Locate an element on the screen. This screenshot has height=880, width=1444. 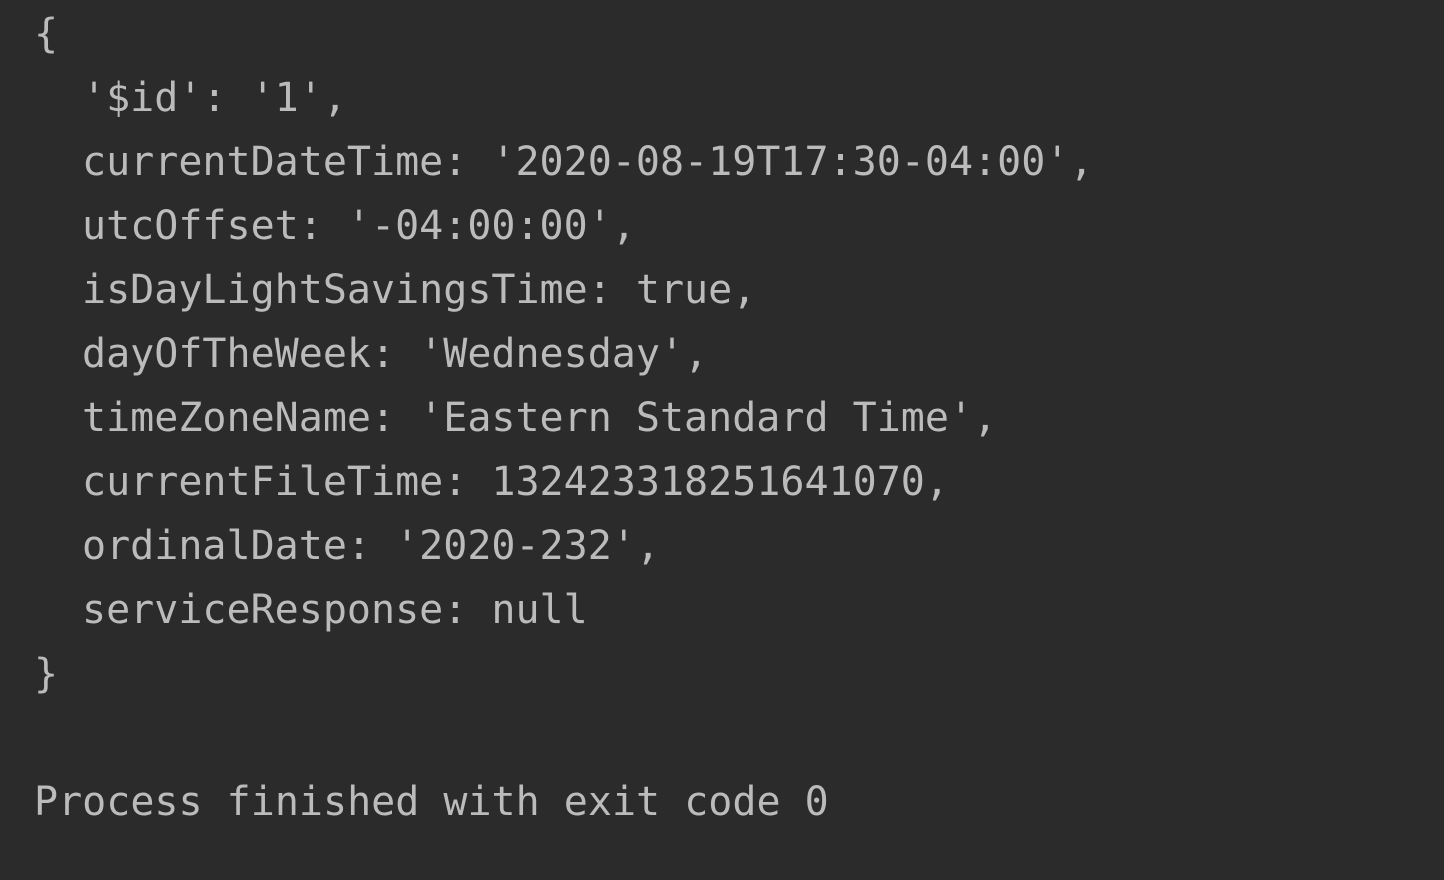
console-line-ordinal-date: ordinalDate: '2020-232', is located at coordinates (371, 546).